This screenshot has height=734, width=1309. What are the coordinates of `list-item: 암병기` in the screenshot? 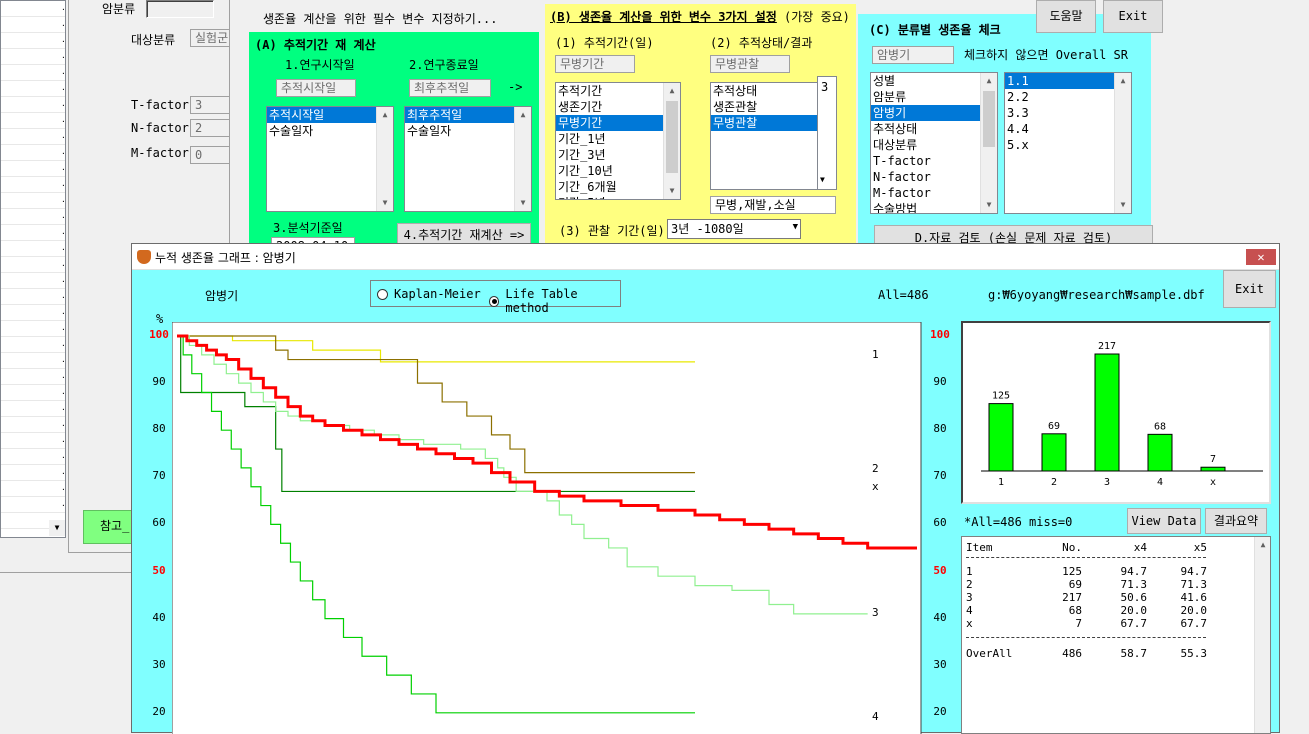 It's located at (934, 113).